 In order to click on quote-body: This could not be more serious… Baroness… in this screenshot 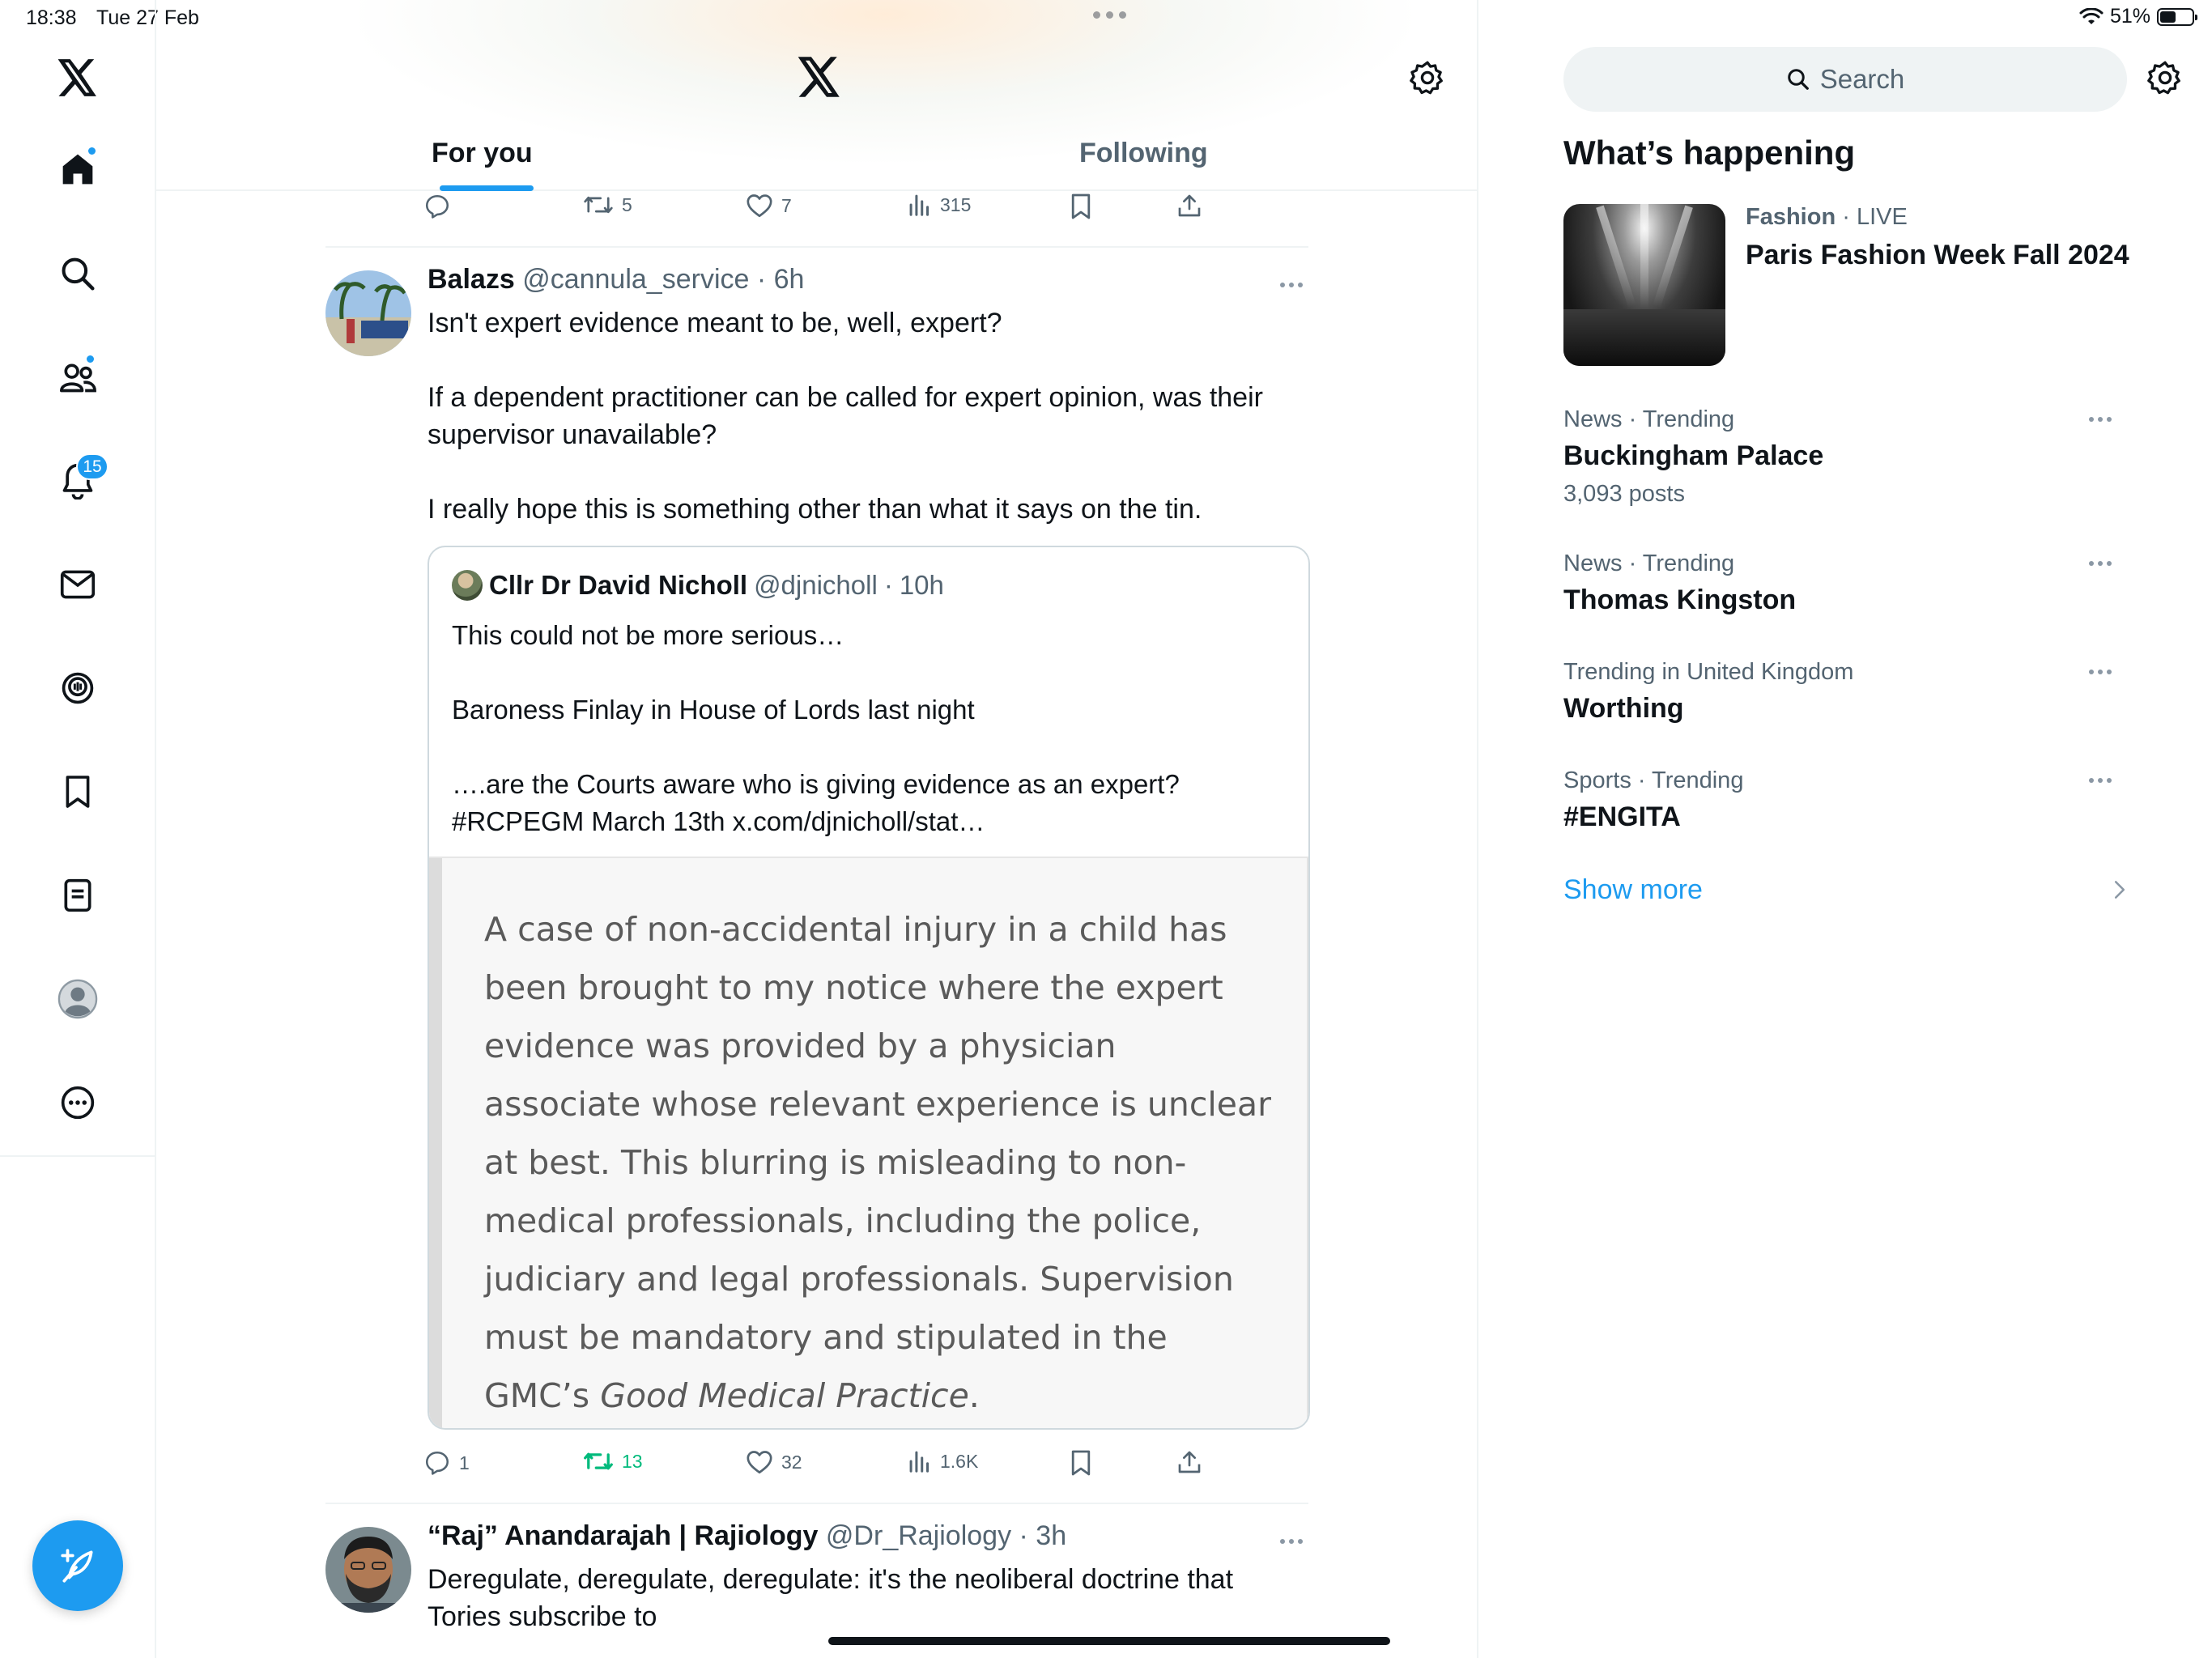, I will do `click(873, 728)`.